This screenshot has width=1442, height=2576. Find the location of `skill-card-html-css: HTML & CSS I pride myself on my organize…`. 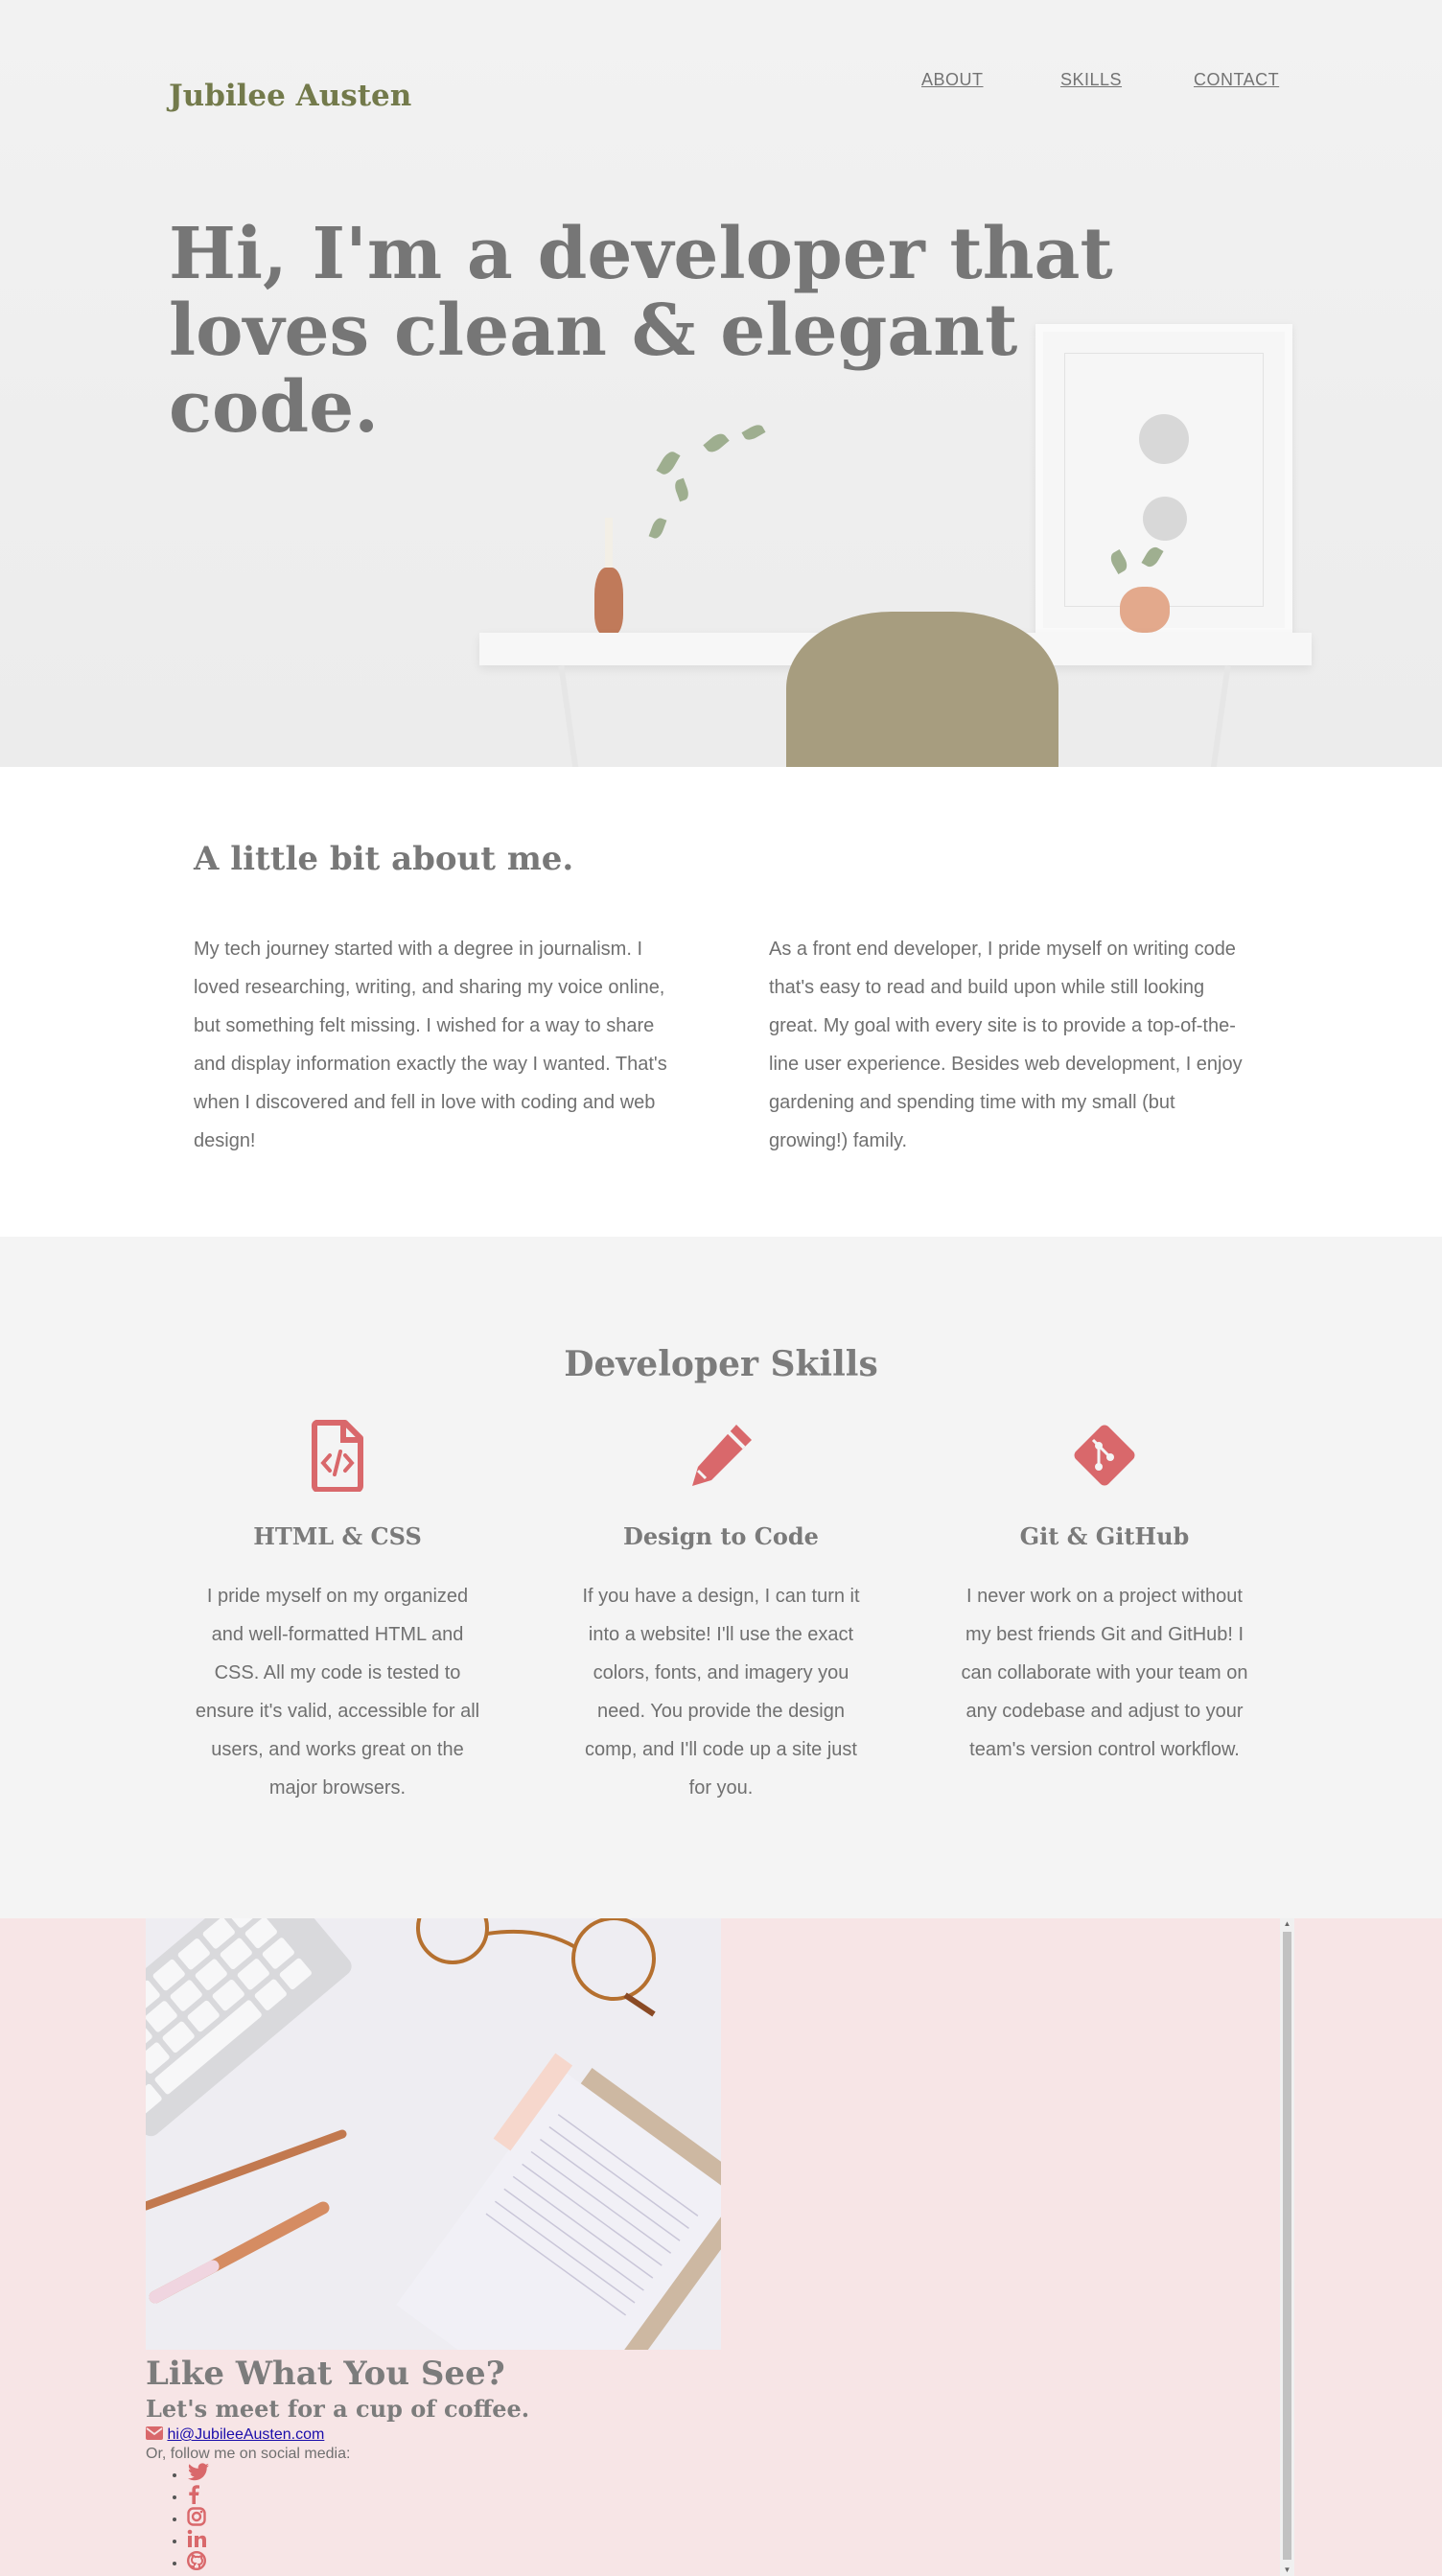

skill-card-html-css: HTML & CSS I pride myself on my organize… is located at coordinates (337, 1613).